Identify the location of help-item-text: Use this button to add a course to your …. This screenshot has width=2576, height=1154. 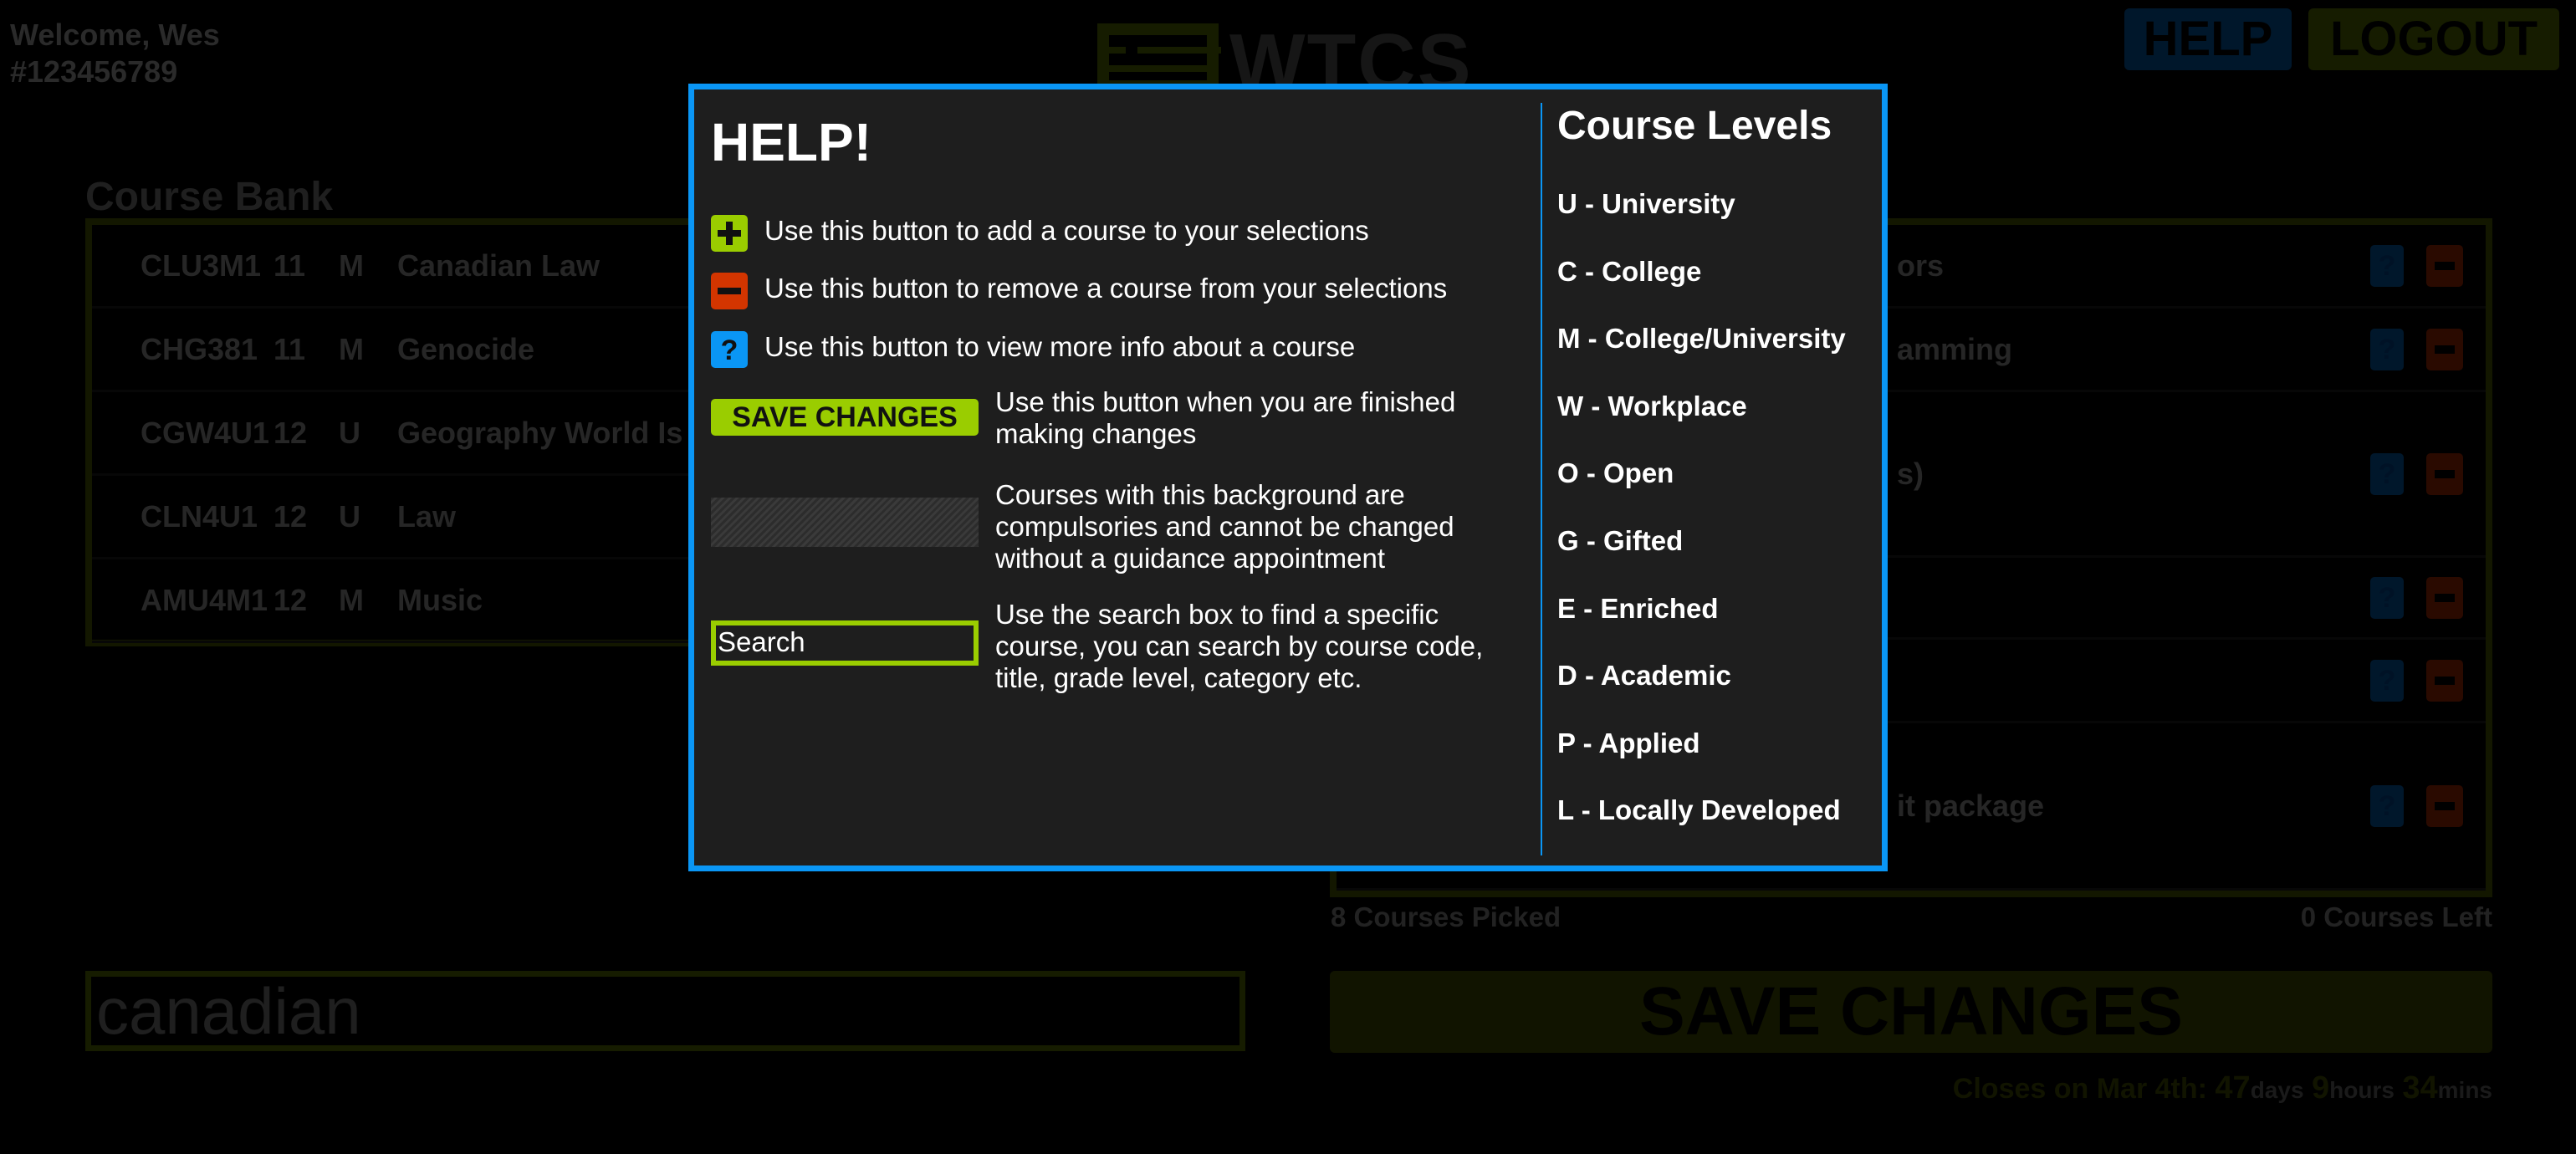
(1066, 230).